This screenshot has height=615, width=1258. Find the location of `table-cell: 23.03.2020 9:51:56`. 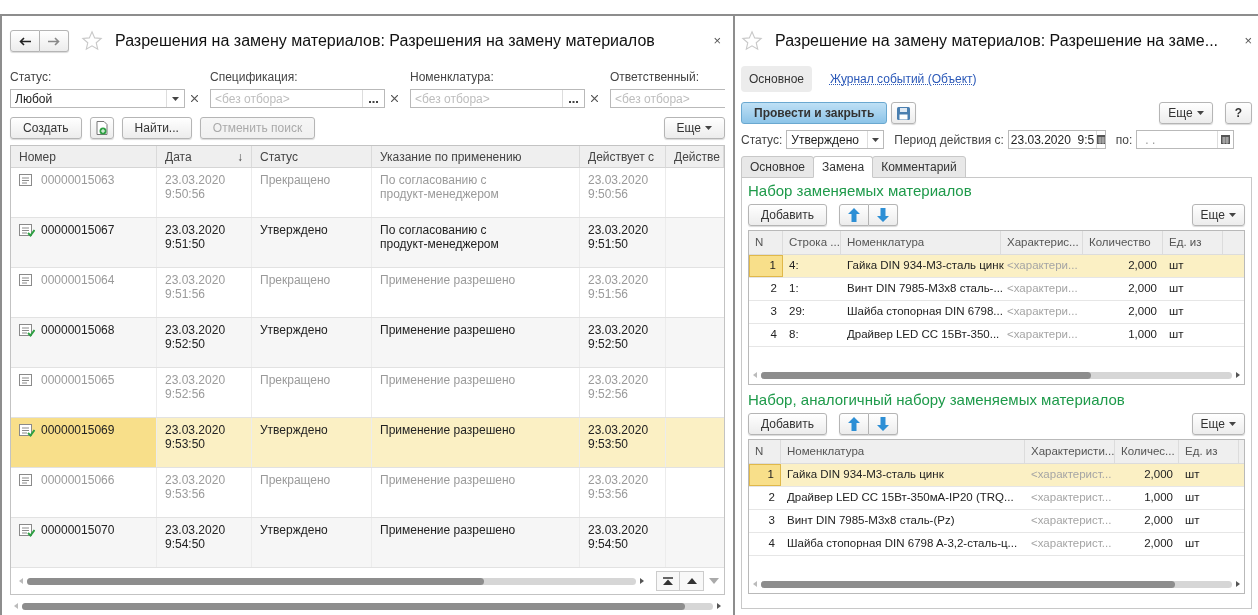

table-cell: 23.03.2020 9:51:56 is located at coordinates (623, 292).